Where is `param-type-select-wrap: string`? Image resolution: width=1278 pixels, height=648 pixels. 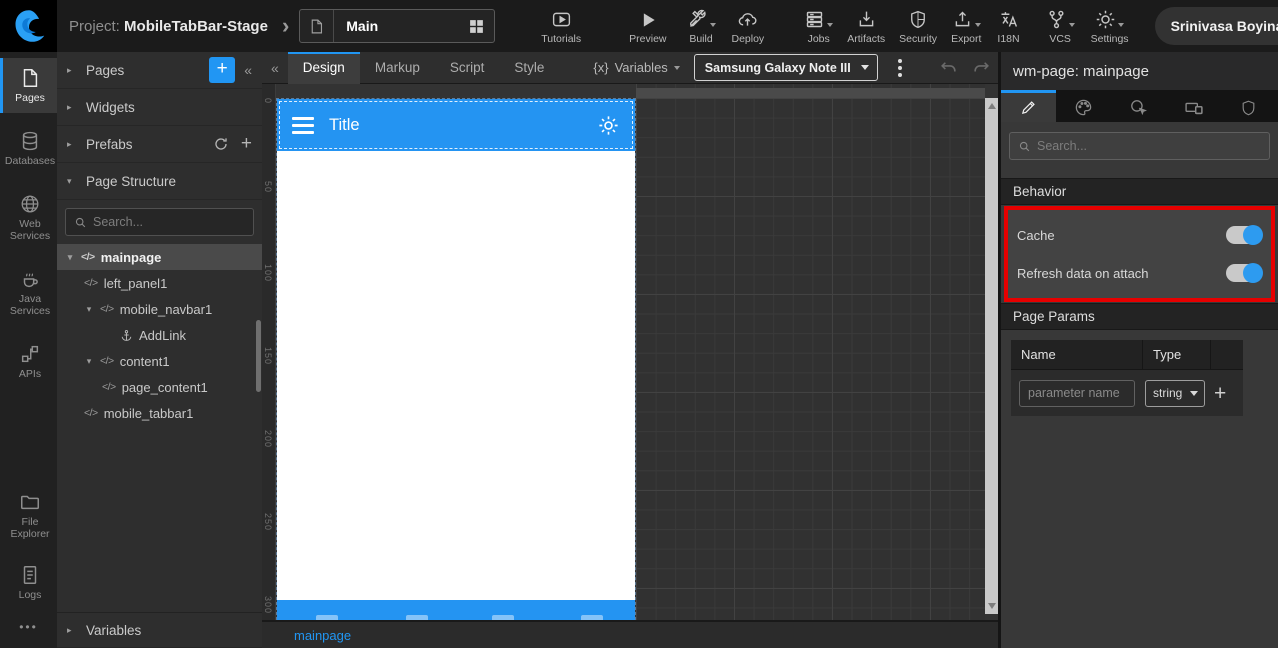
param-type-select-wrap: string is located at coordinates (1175, 393).